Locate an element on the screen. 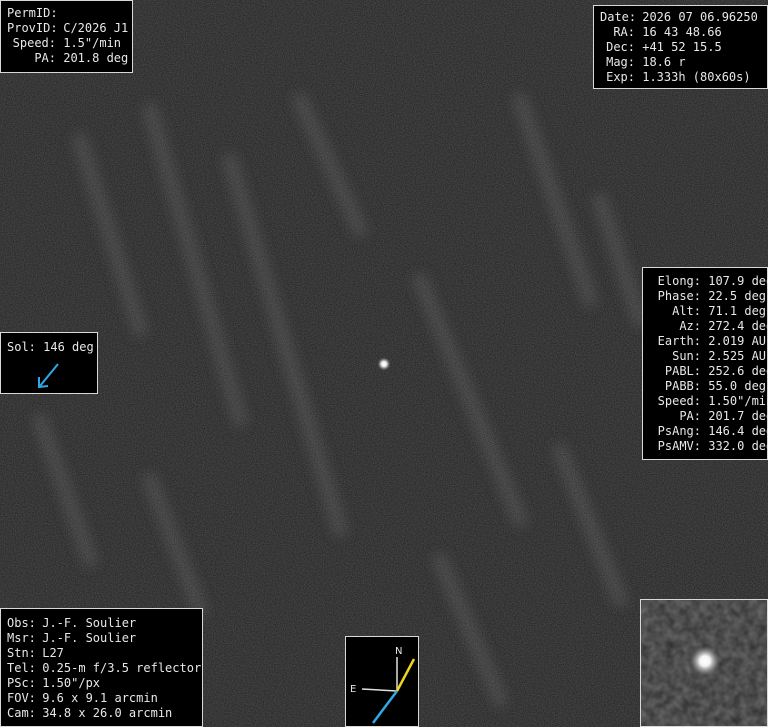 The height and width of the screenshot is (727, 768). stat-row: Earth: 2.019 AU is located at coordinates (712, 341).